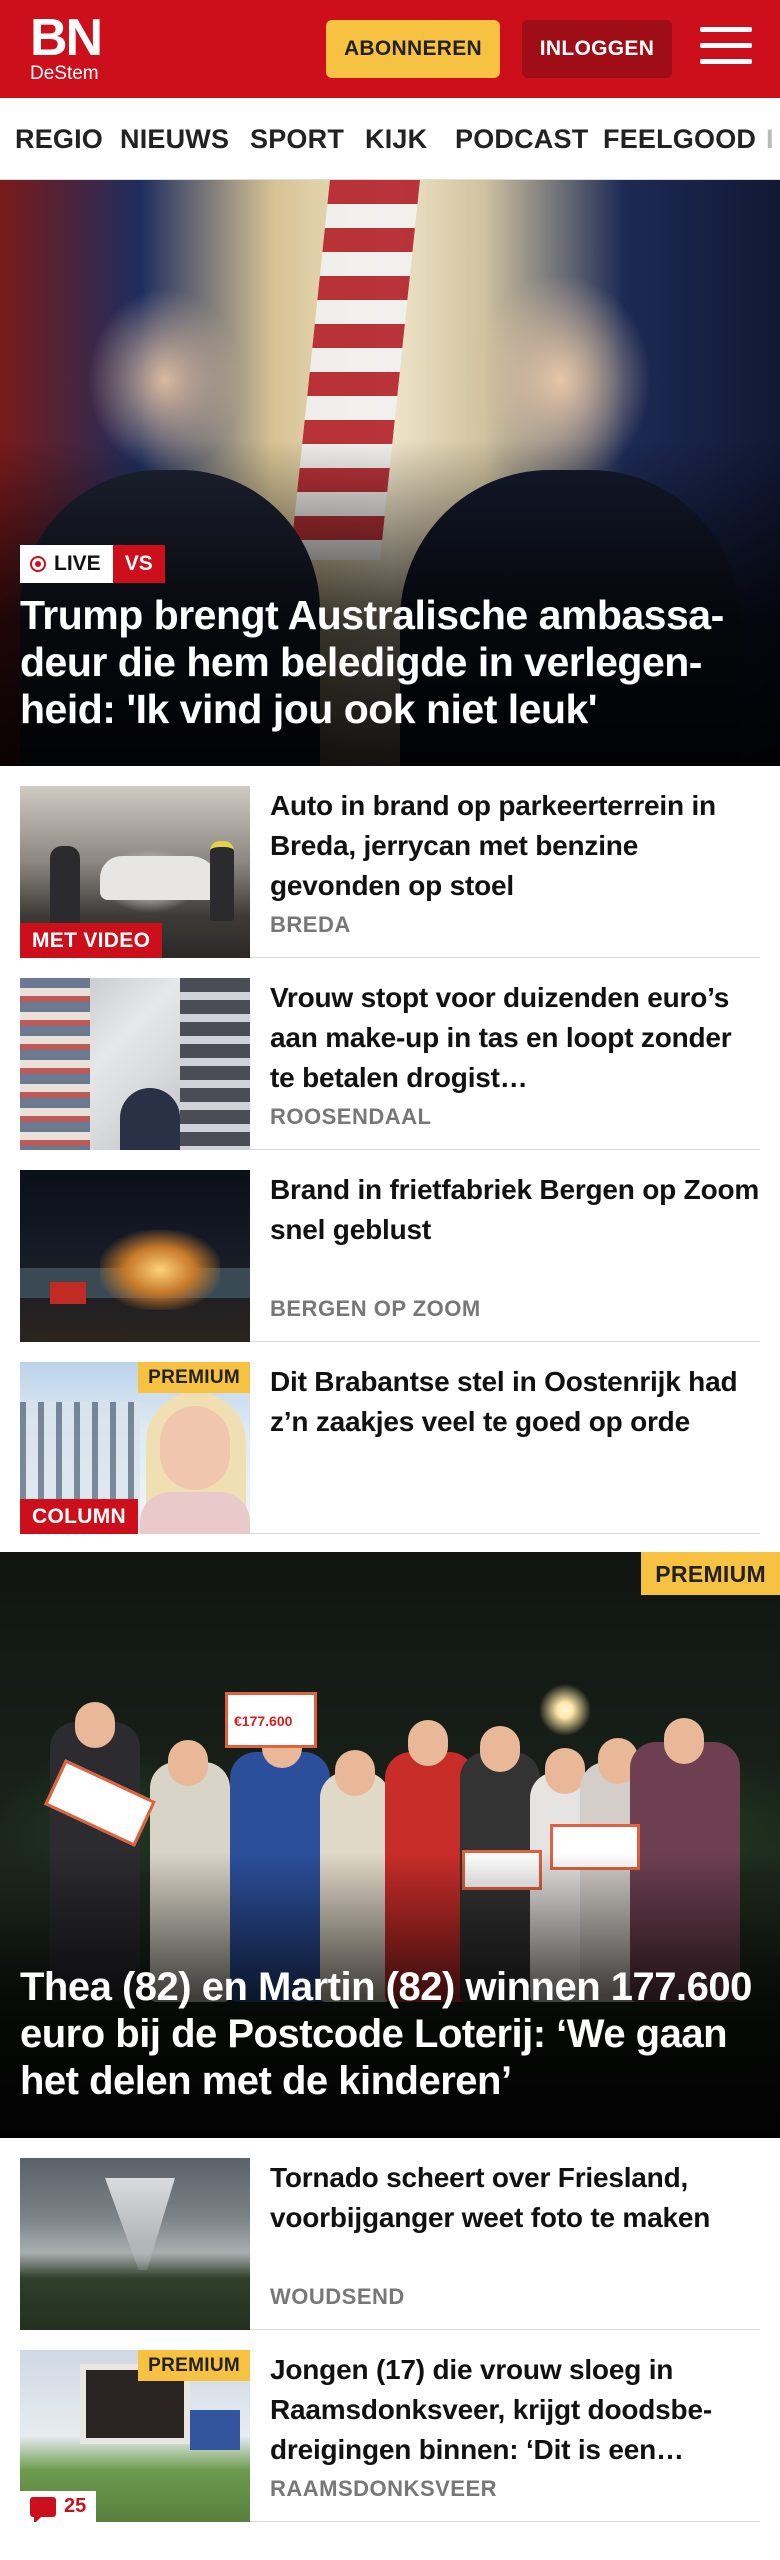  What do you see at coordinates (679, 139) in the screenshot?
I see `nav-item-feelgood: FEELGOOD` at bounding box center [679, 139].